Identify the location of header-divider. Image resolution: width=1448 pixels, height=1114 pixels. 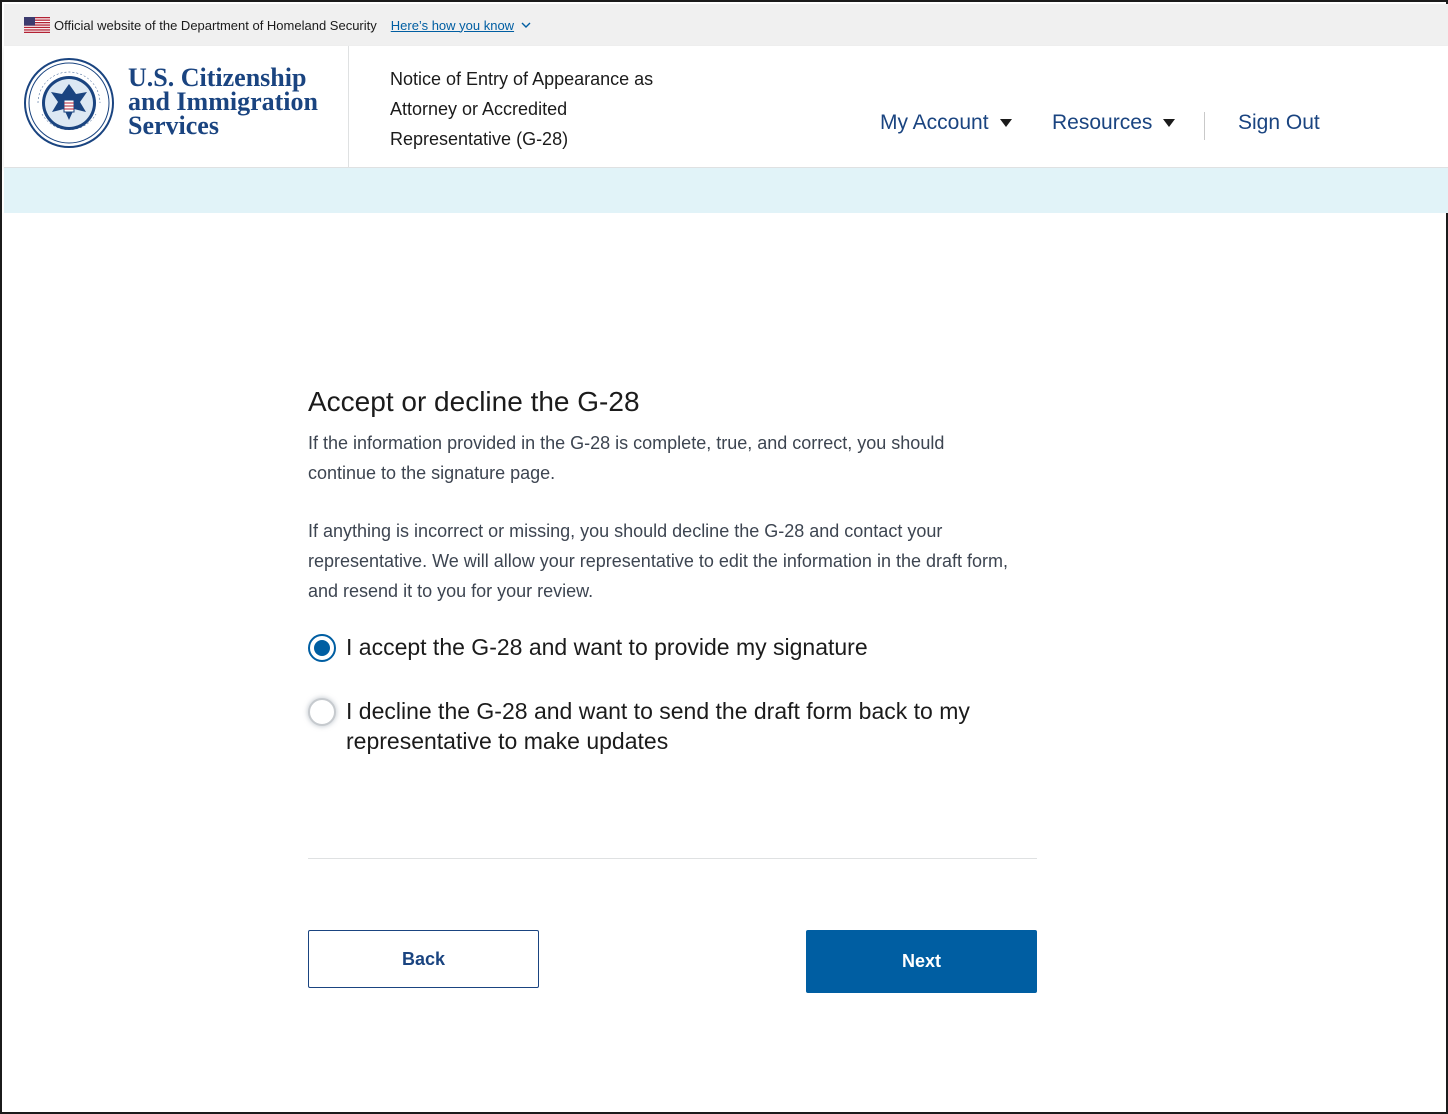
(348, 107).